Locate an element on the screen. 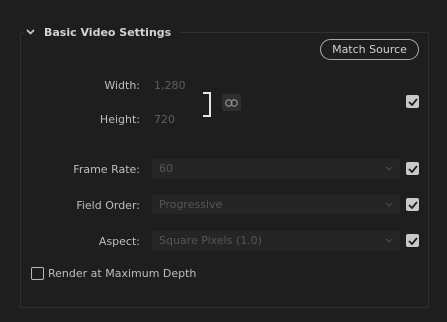 The width and height of the screenshot is (447, 322). width-label: Width: is located at coordinates (122, 85).